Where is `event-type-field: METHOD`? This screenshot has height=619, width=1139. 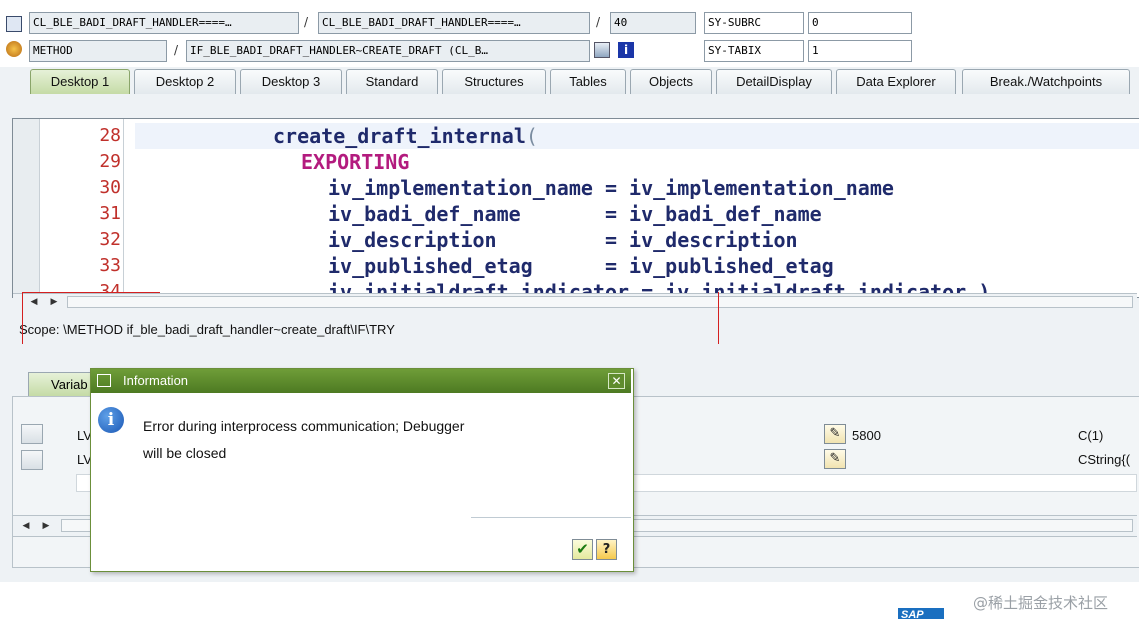
event-type-field: METHOD is located at coordinates (98, 51).